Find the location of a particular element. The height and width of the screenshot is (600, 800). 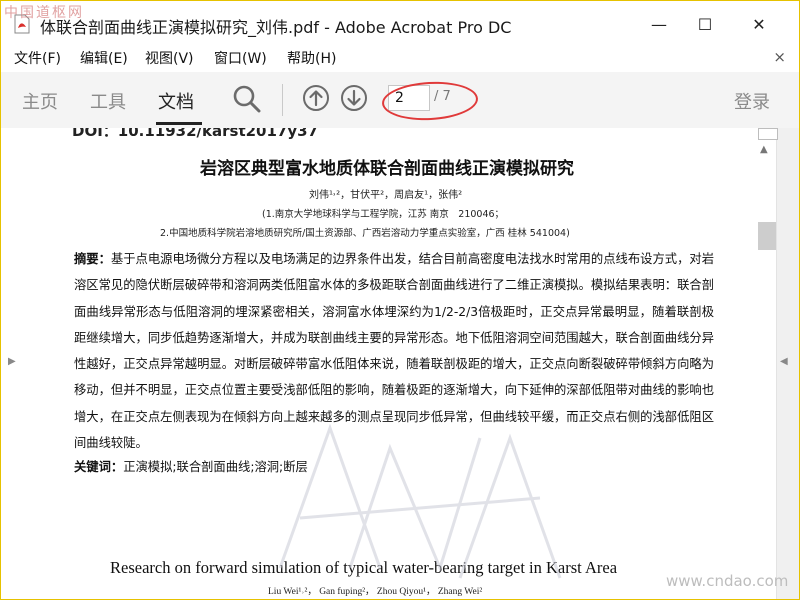

doi-line: DOI：10.11932/karst2017y37 is located at coordinates (195, 134).